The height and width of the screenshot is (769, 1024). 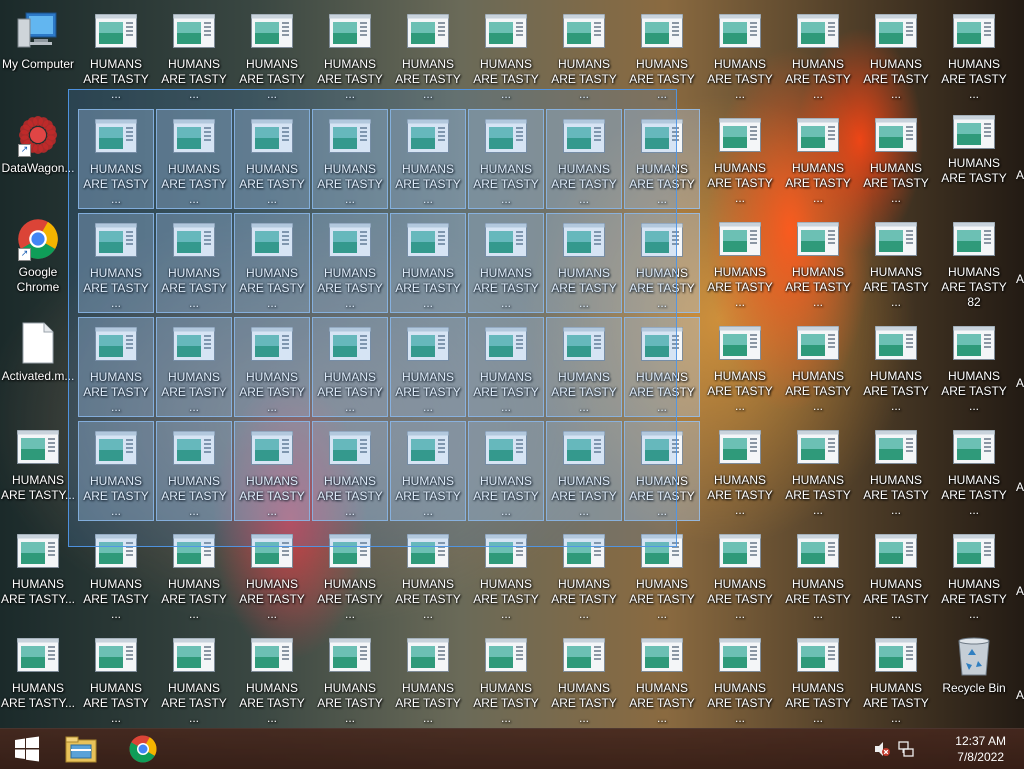 I want to click on my-computer-icon-item: My Computer, so click(x=38, y=55).